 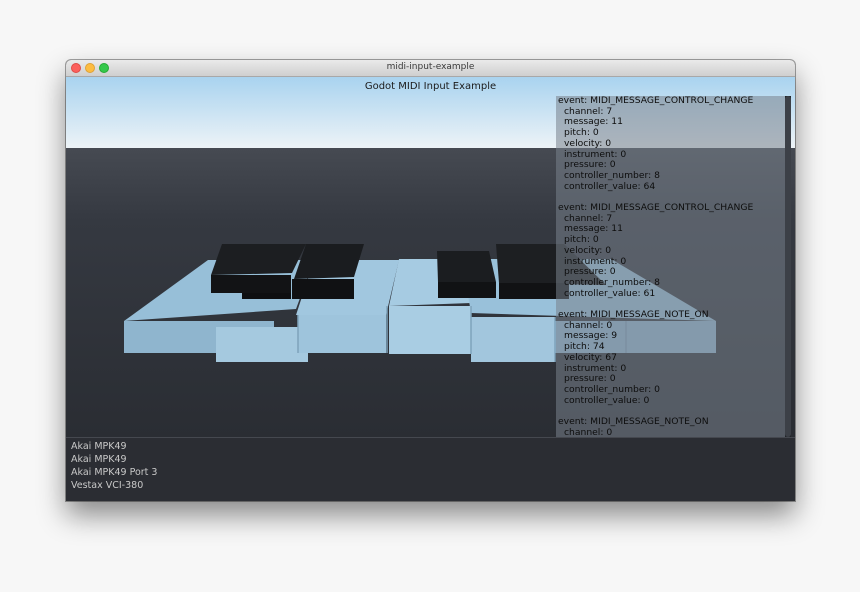 What do you see at coordinates (430, 472) in the screenshot?
I see `device-item: Akai MPK49 Port 3` at bounding box center [430, 472].